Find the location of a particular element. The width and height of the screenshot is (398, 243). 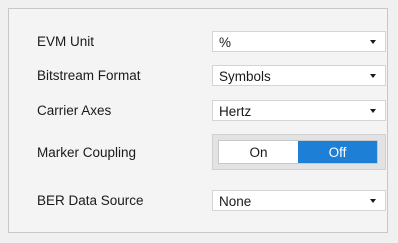

evm-unit-value: % is located at coordinates (225, 42).